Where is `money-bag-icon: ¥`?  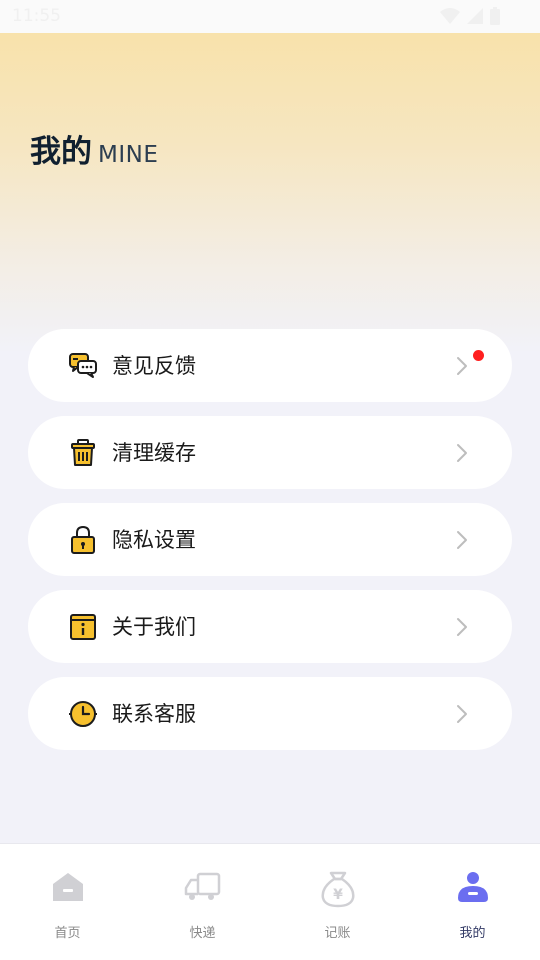 money-bag-icon: ¥ is located at coordinates (337, 889).